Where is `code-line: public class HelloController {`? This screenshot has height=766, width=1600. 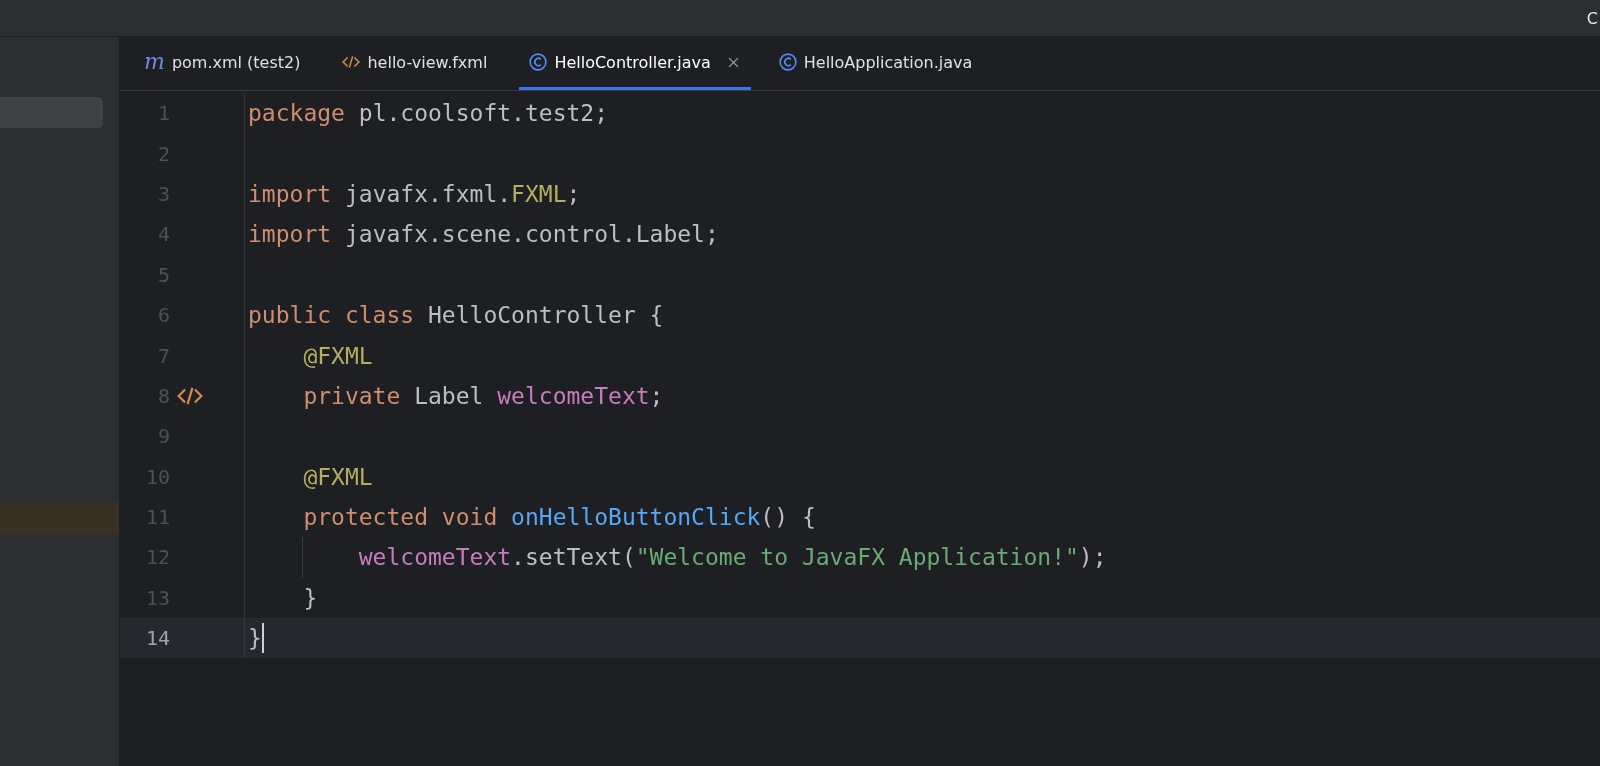
code-line: public class HelloController { is located at coordinates (456, 315).